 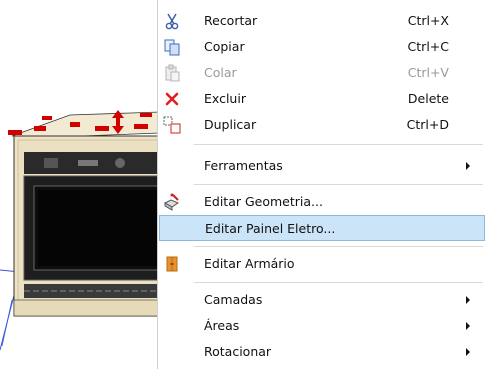 What do you see at coordinates (231, 20) in the screenshot?
I see `menu-label: Recortar` at bounding box center [231, 20].